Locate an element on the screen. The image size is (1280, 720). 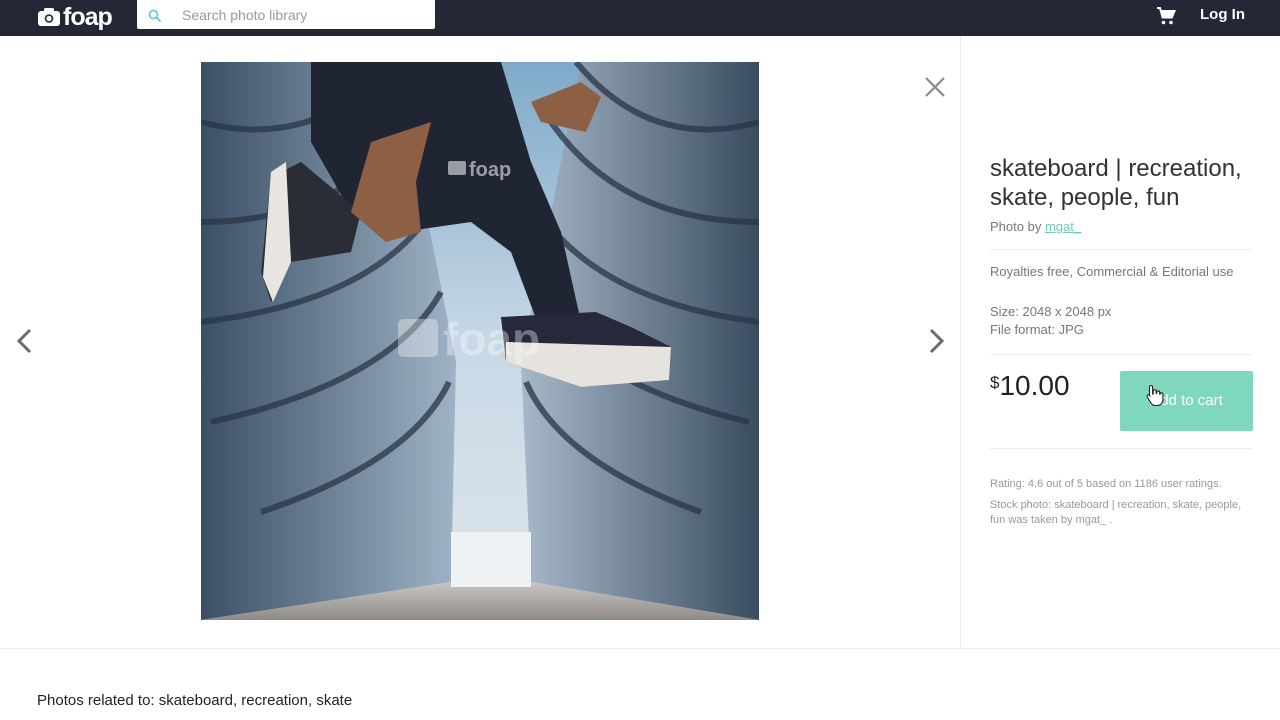
photo-watermark-small: foap is located at coordinates (490, 170).